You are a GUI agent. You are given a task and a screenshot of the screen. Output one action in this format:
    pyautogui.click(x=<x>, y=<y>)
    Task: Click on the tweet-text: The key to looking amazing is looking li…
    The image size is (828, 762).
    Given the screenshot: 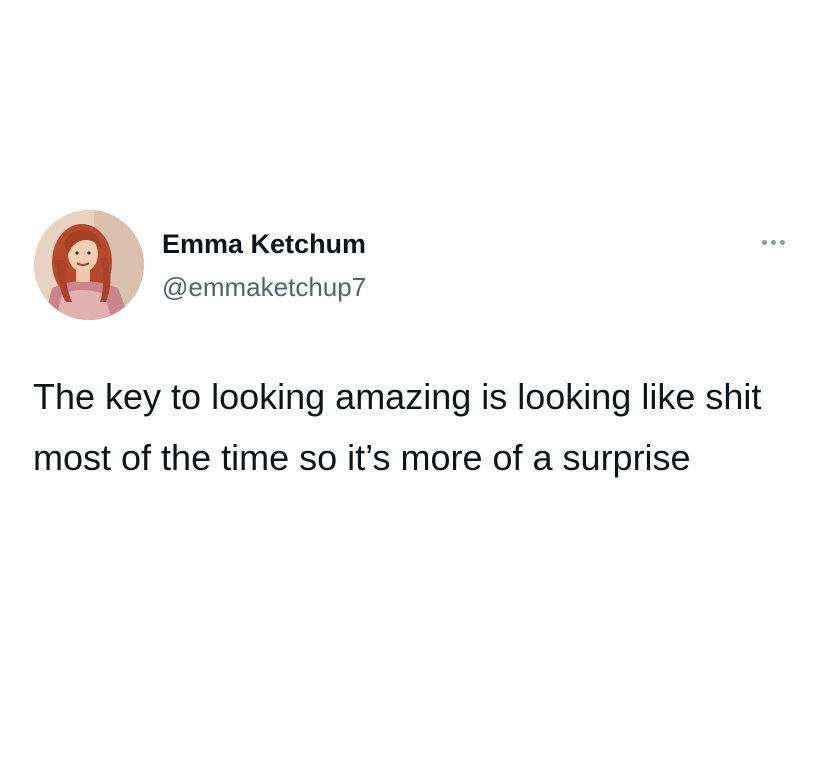 What is the action you would take?
    pyautogui.click(x=397, y=427)
    